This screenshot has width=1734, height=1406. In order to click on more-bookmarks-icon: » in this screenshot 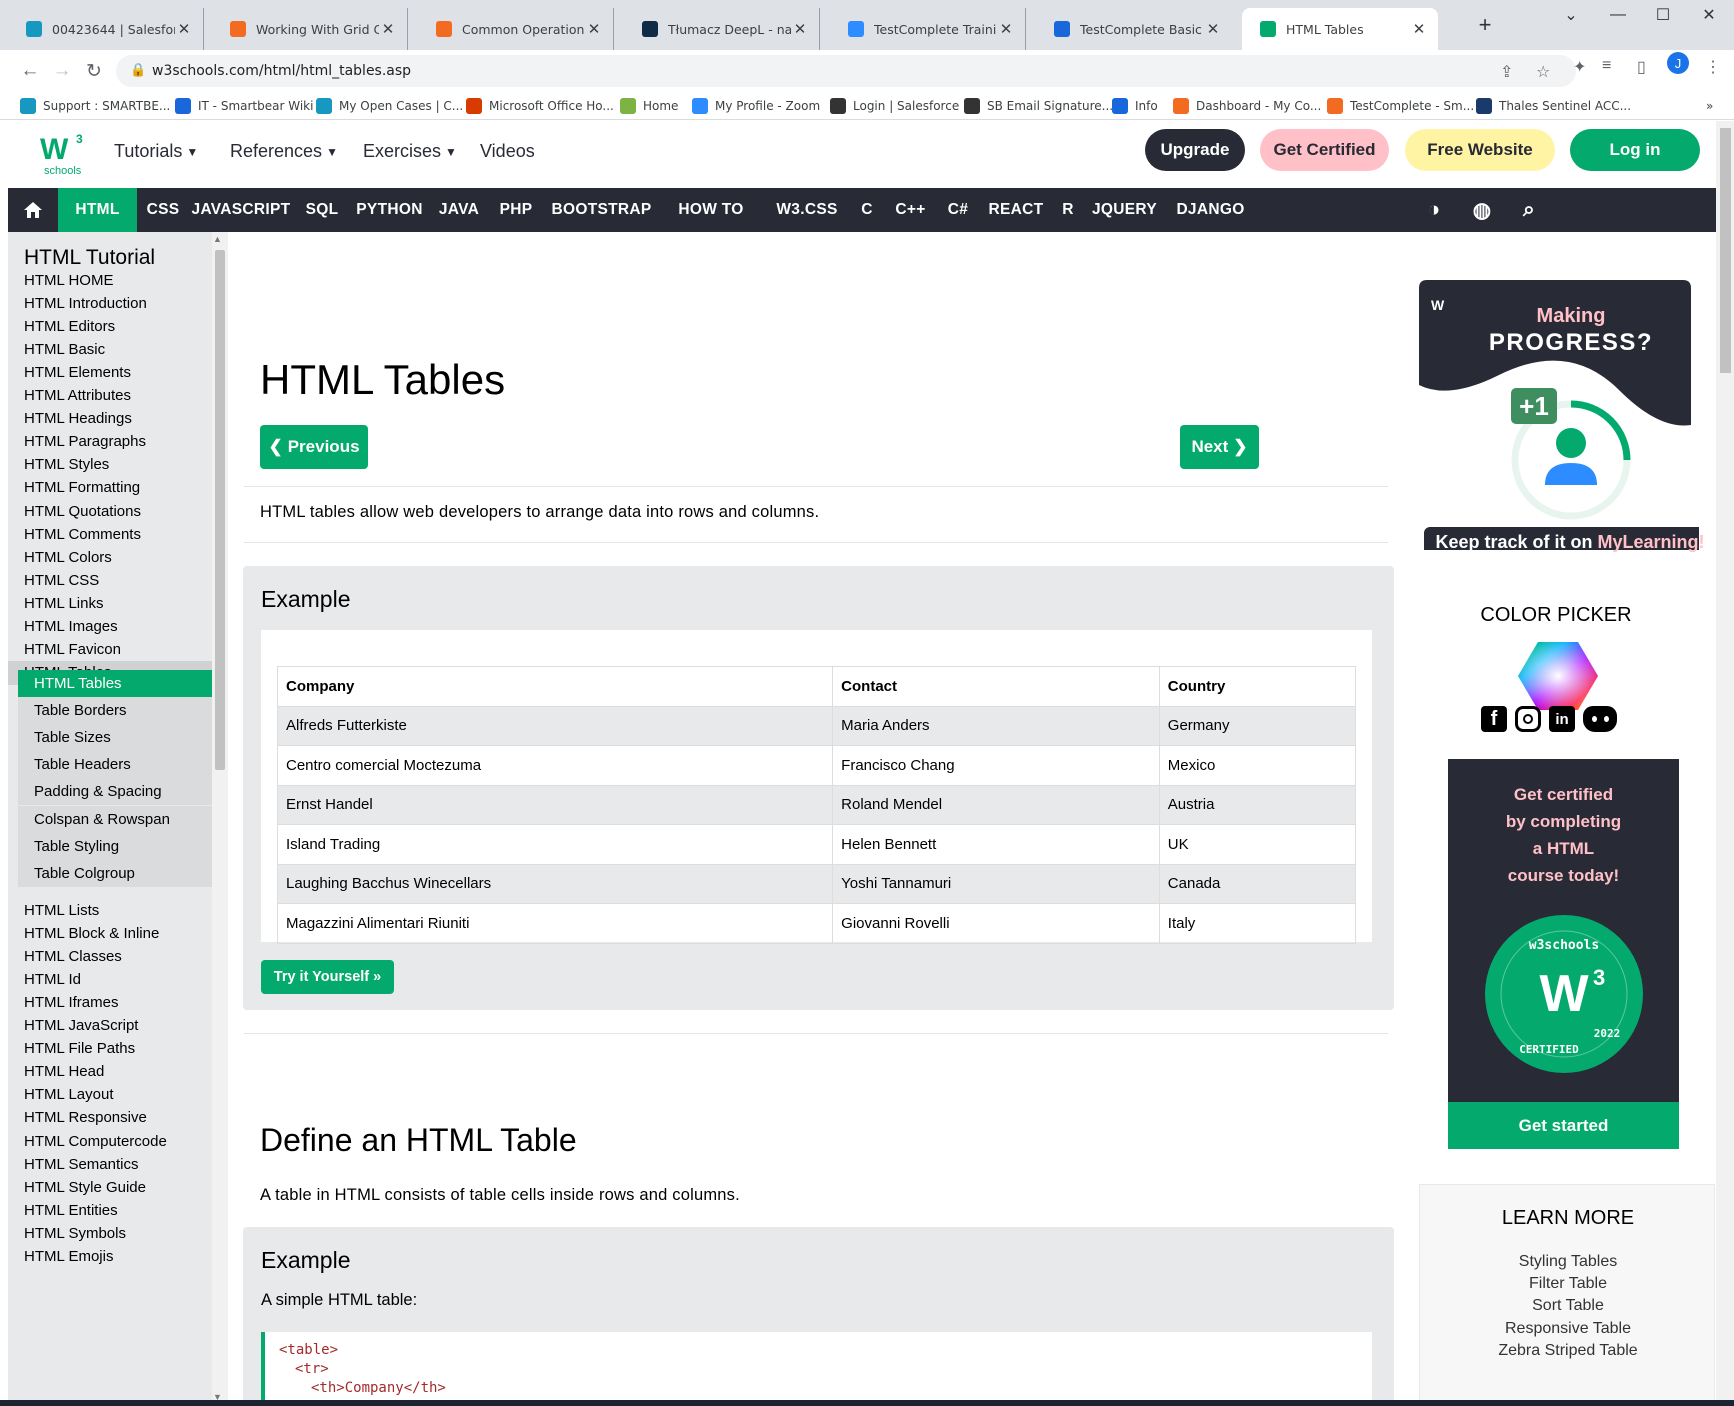, I will do `click(1709, 106)`.